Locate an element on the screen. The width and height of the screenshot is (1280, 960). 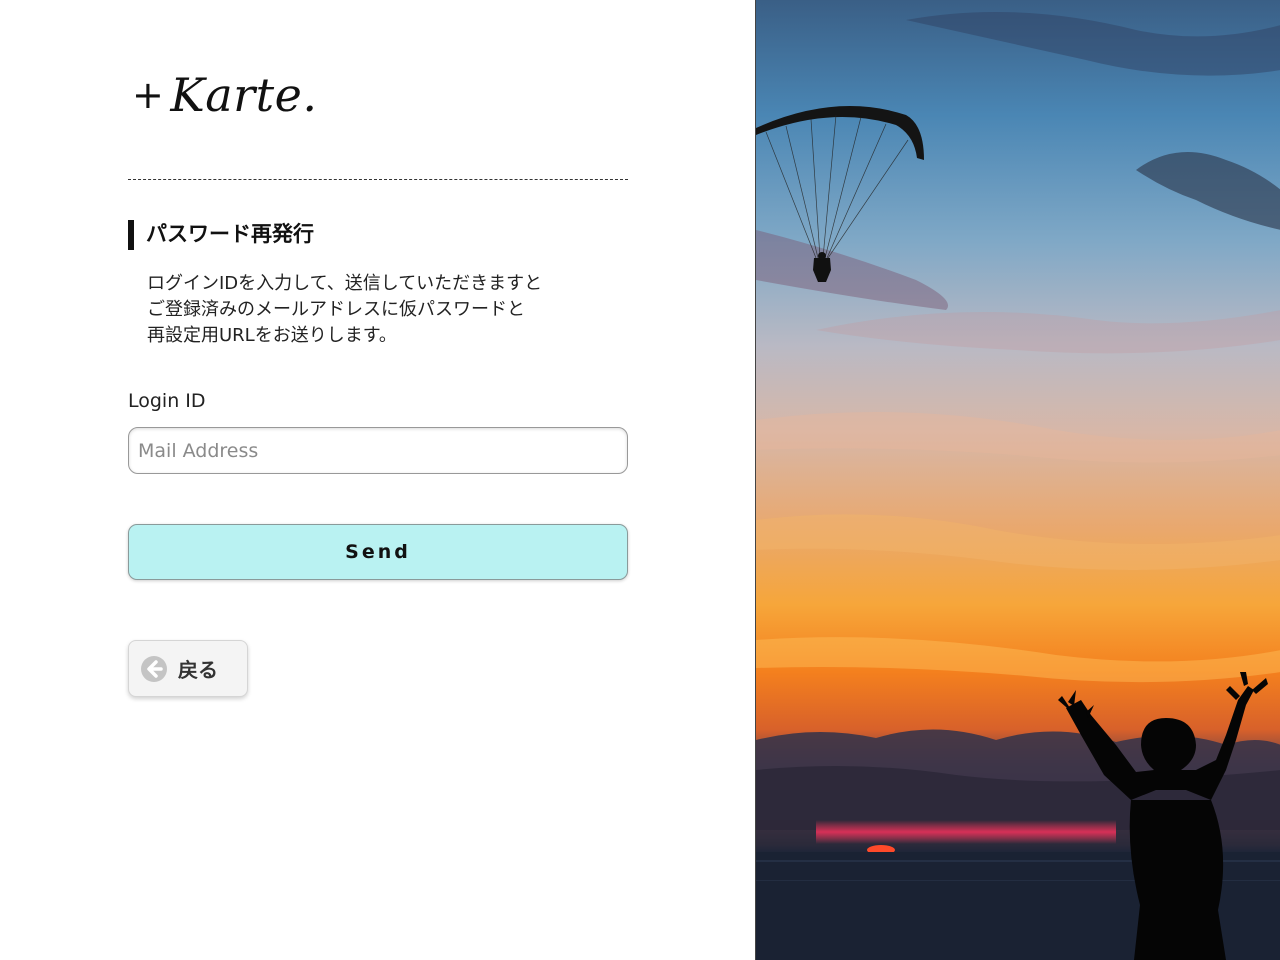
back-button: 戻る is located at coordinates (188, 668).